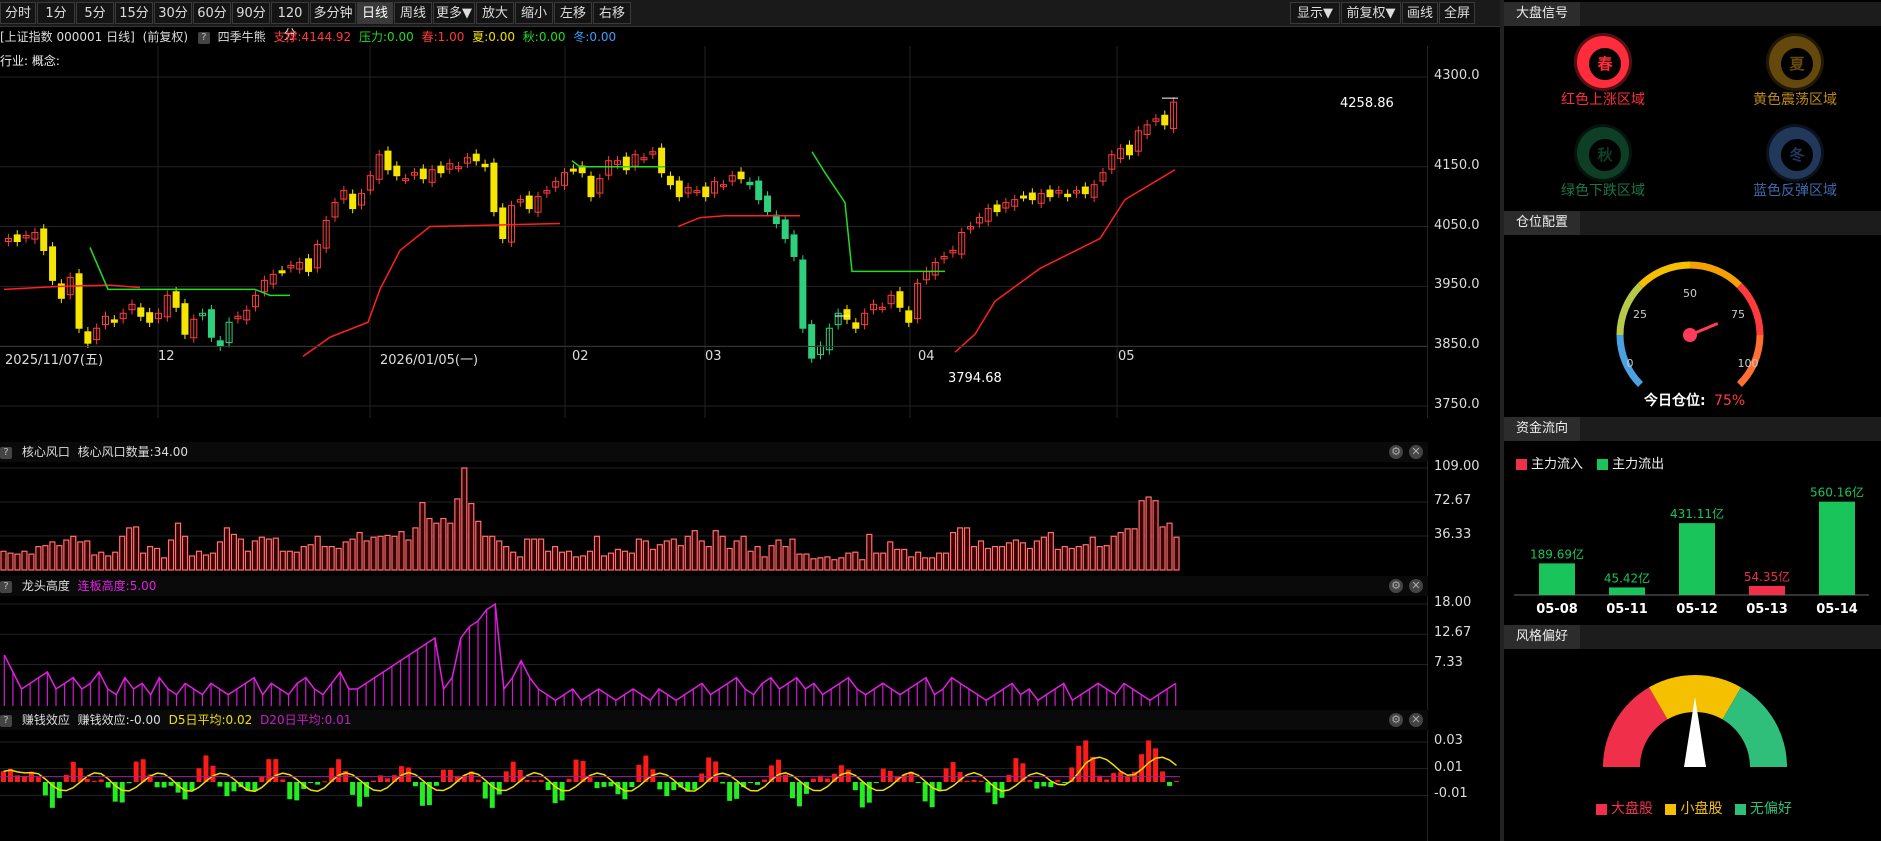 The image size is (1881, 841). What do you see at coordinates (1315, 13) in the screenshot?
I see `toolbar-right-button-0: 显示▼` at bounding box center [1315, 13].